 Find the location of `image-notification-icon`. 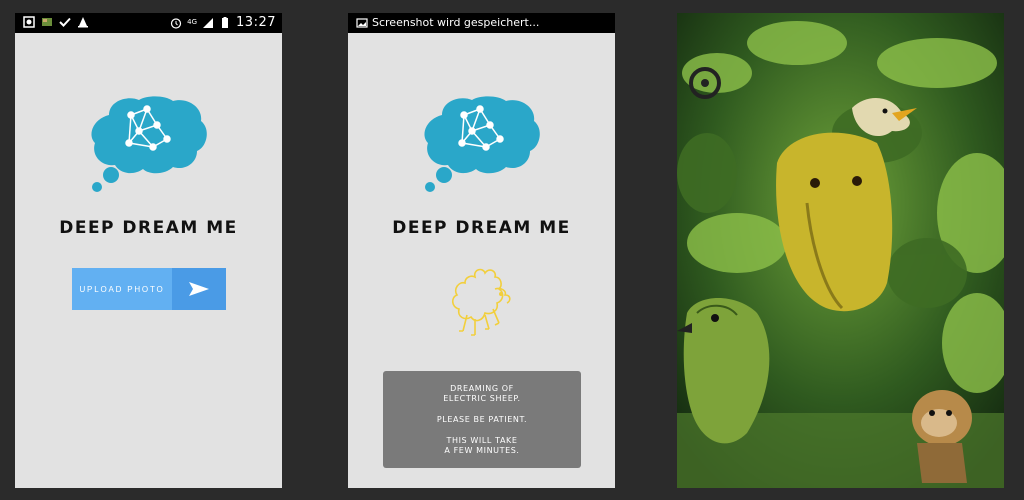

image-notification-icon is located at coordinates (47, 22).